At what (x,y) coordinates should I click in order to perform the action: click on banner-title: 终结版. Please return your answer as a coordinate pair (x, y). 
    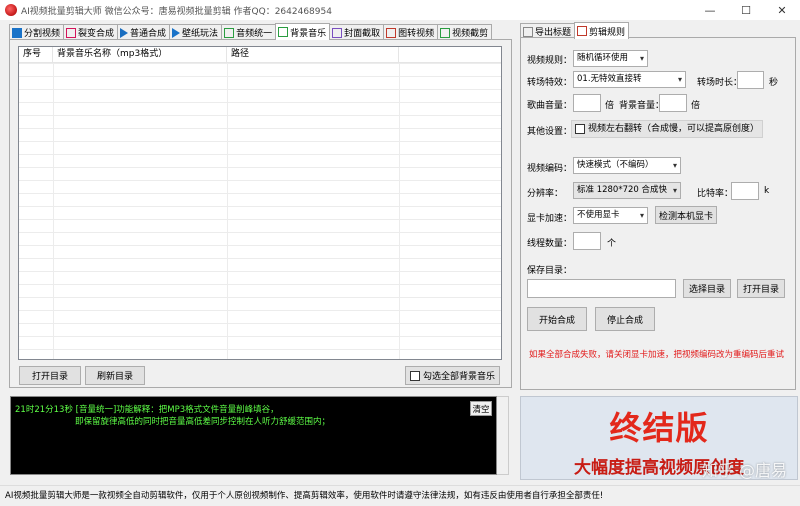
    Looking at the image, I should click on (659, 428).